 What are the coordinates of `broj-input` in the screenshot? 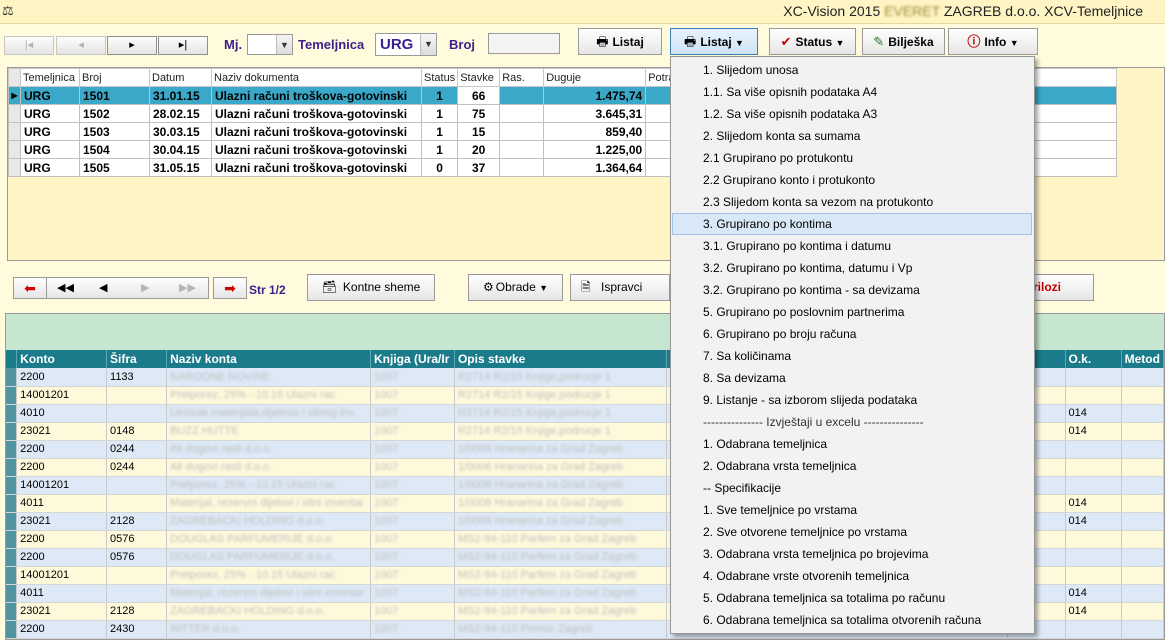 It's located at (524, 43).